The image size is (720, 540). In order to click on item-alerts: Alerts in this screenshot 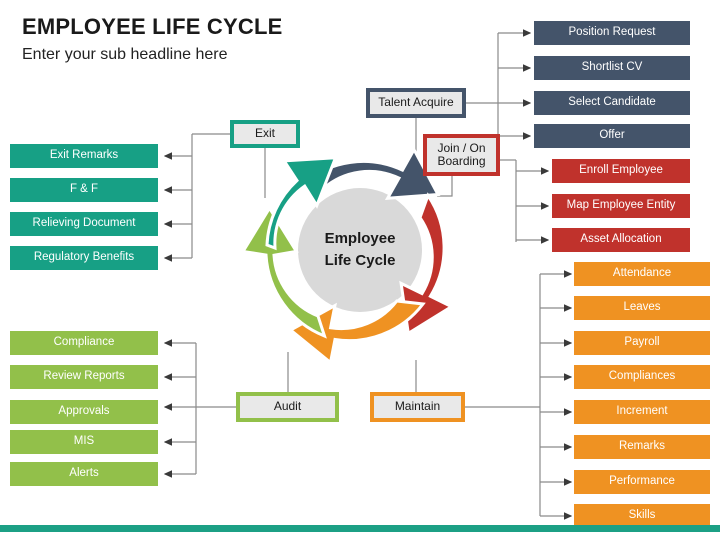, I will do `click(84, 474)`.